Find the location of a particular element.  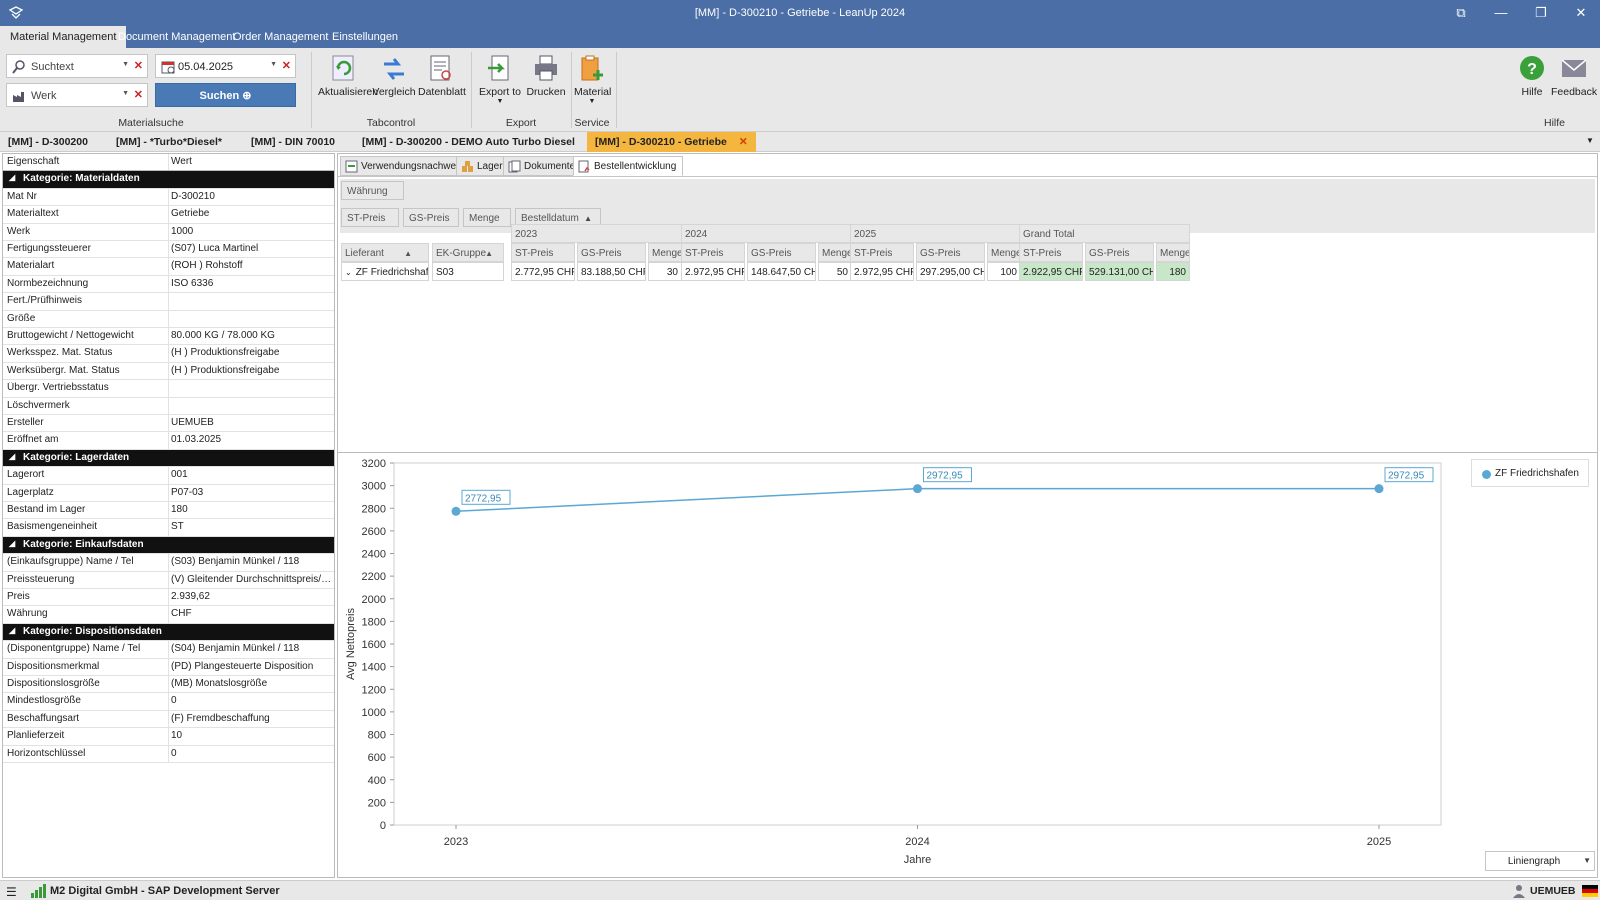

property-row: Planlieferzeit 10 is located at coordinates (168, 737).